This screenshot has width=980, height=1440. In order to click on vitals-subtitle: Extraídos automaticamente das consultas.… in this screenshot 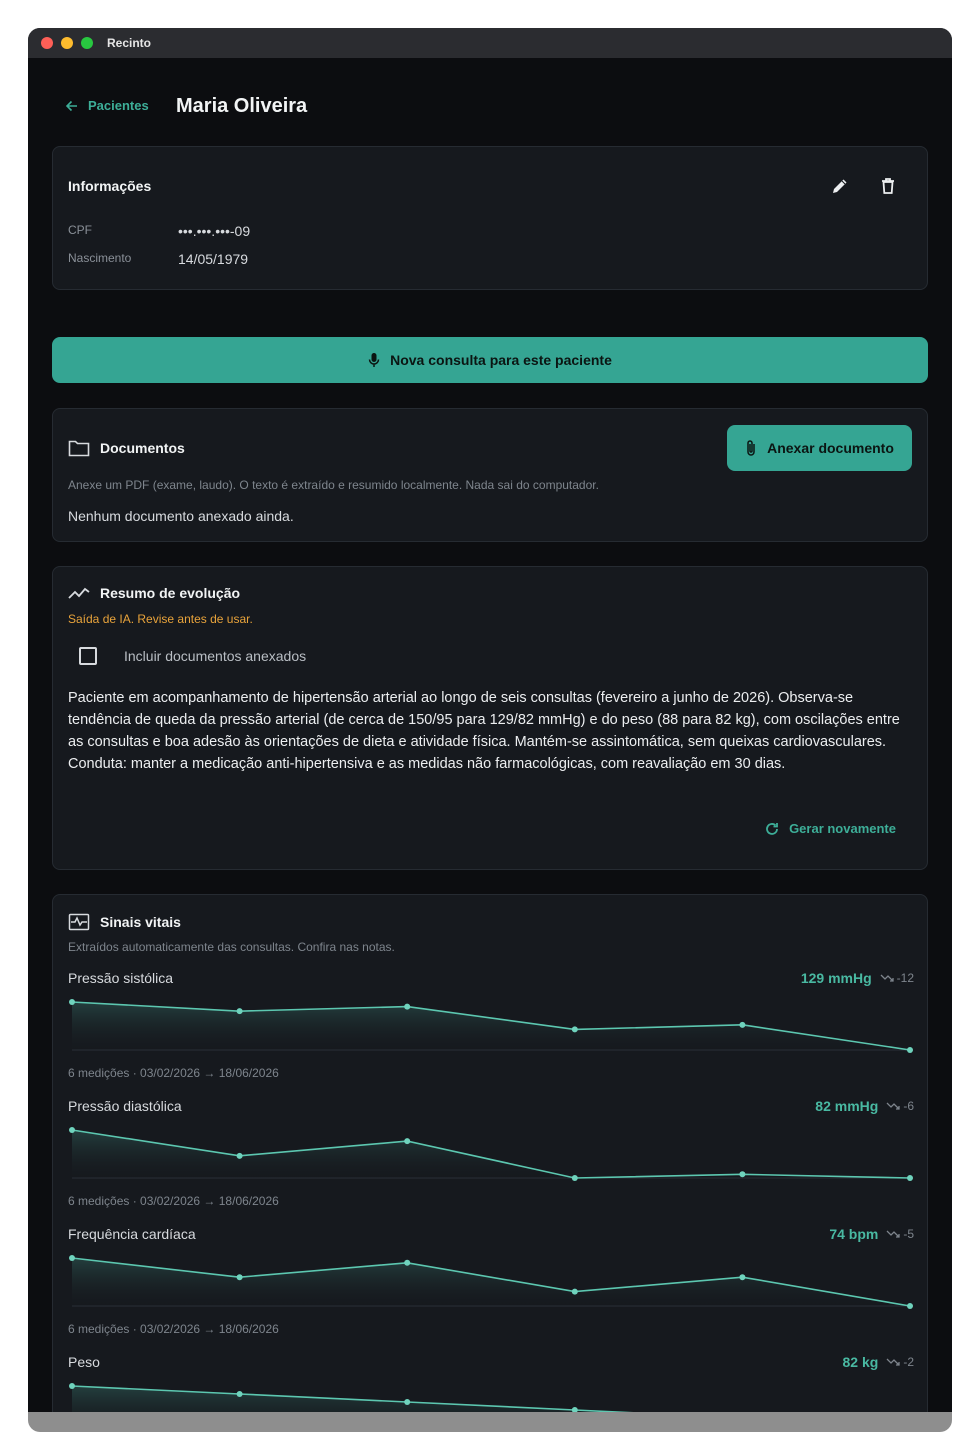, I will do `click(231, 947)`.